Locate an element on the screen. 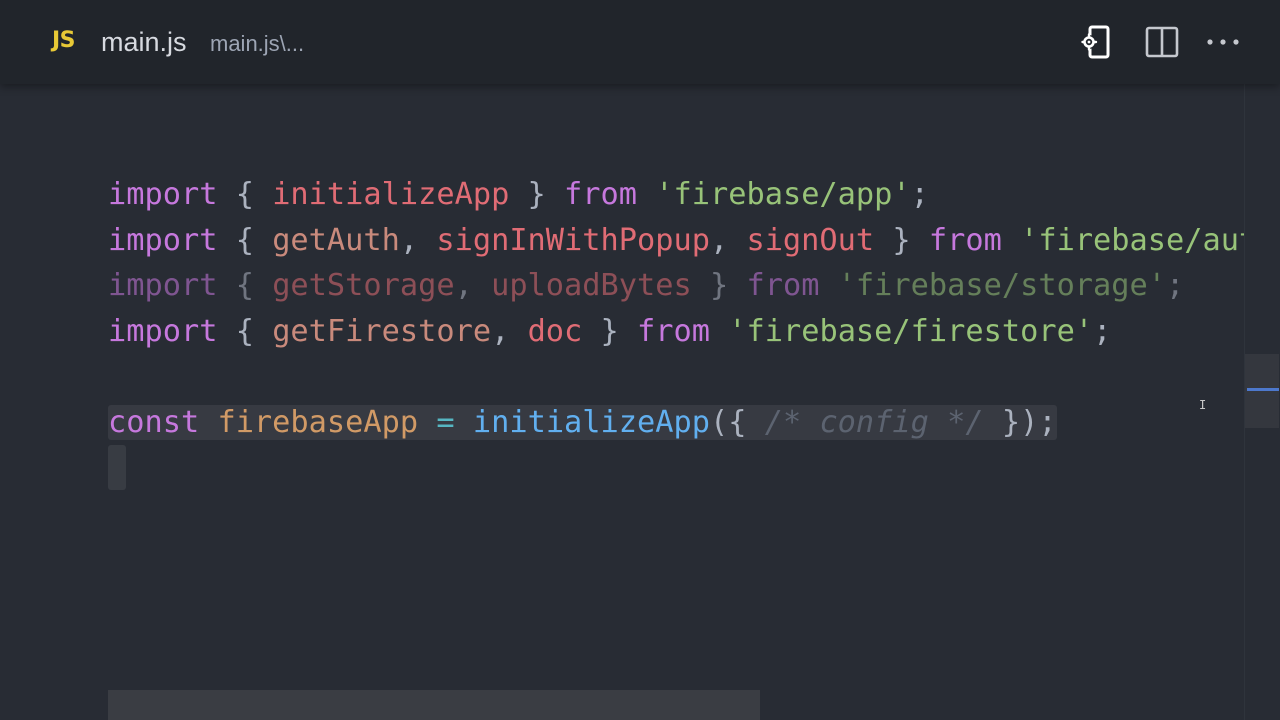 The height and width of the screenshot is (720, 1280). code-token: 'firebase/auth is located at coordinates (1132, 240).